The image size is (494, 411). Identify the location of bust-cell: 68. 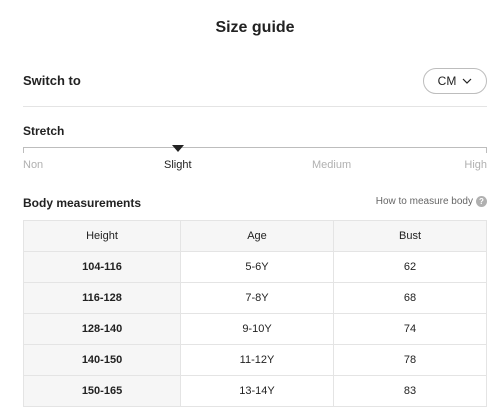
(410, 298).